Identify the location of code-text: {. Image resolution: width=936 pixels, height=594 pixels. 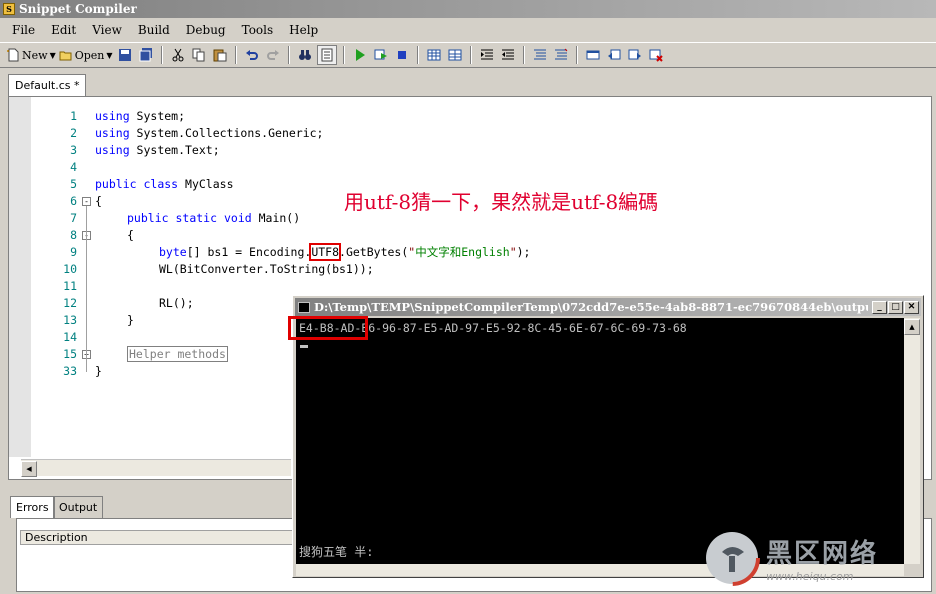
(130, 235).